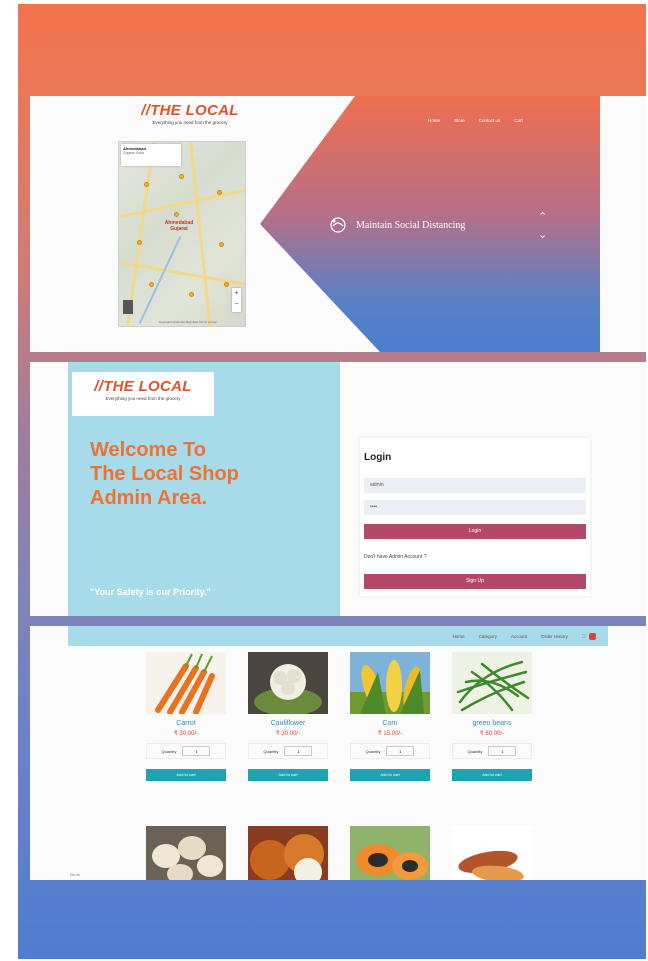 This screenshot has height=961, width=648. What do you see at coordinates (186, 723) in the screenshot?
I see `product-name: Carrot` at bounding box center [186, 723].